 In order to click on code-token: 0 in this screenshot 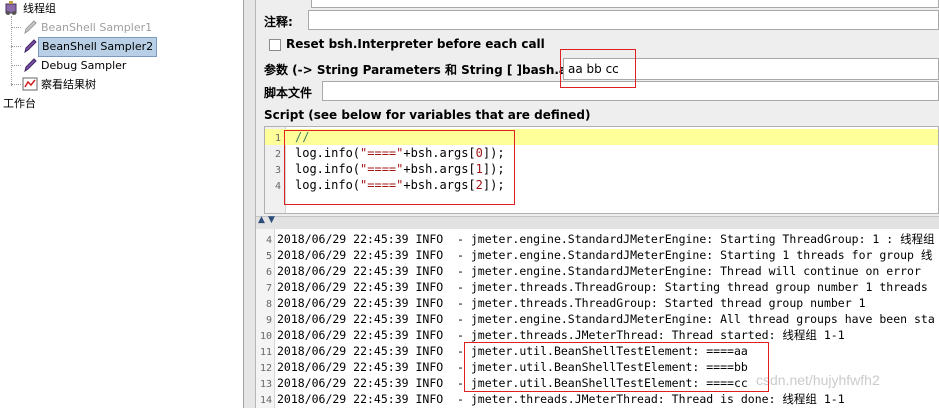, I will do `click(479, 153)`.